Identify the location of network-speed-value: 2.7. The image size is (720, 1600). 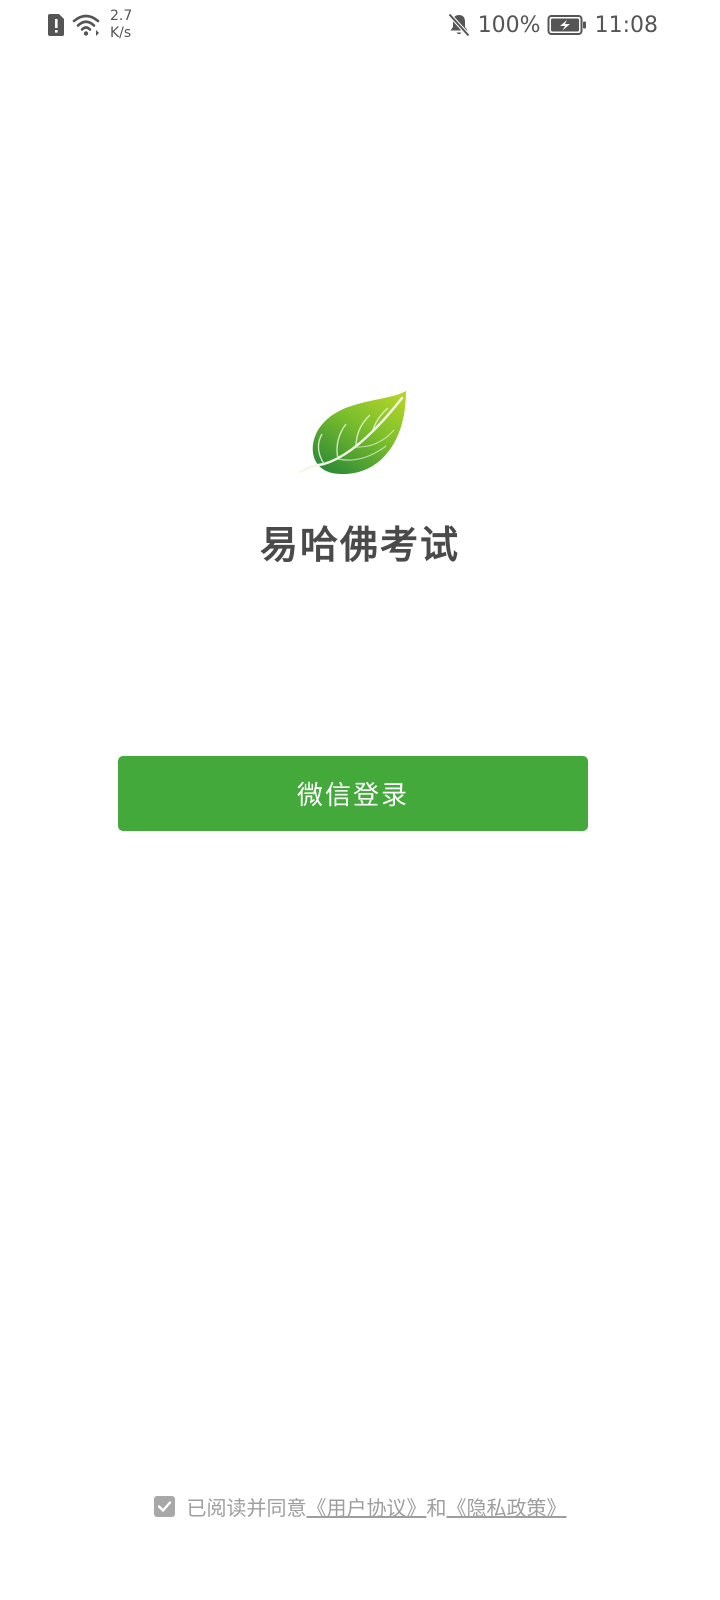
(121, 16).